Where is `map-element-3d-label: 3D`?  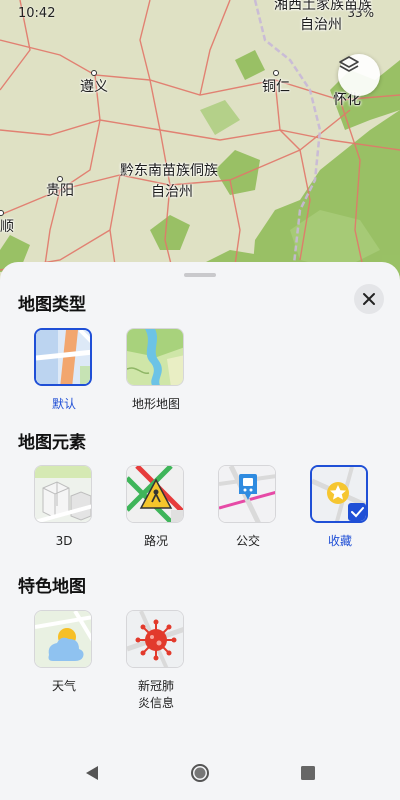
map-element-3d-label: 3D is located at coordinates (64, 541).